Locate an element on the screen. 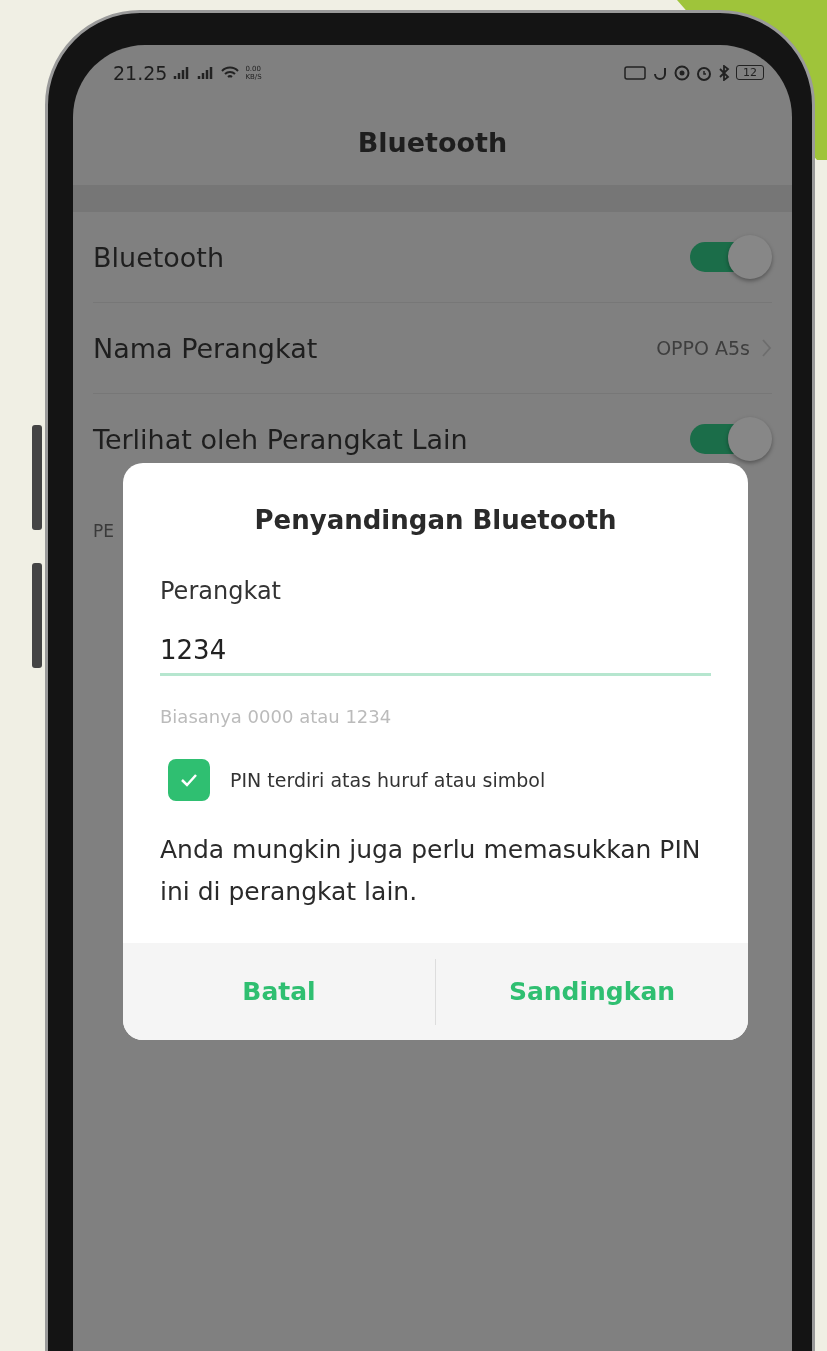 The width and height of the screenshot is (827, 1351). checkmark-icon is located at coordinates (189, 780).